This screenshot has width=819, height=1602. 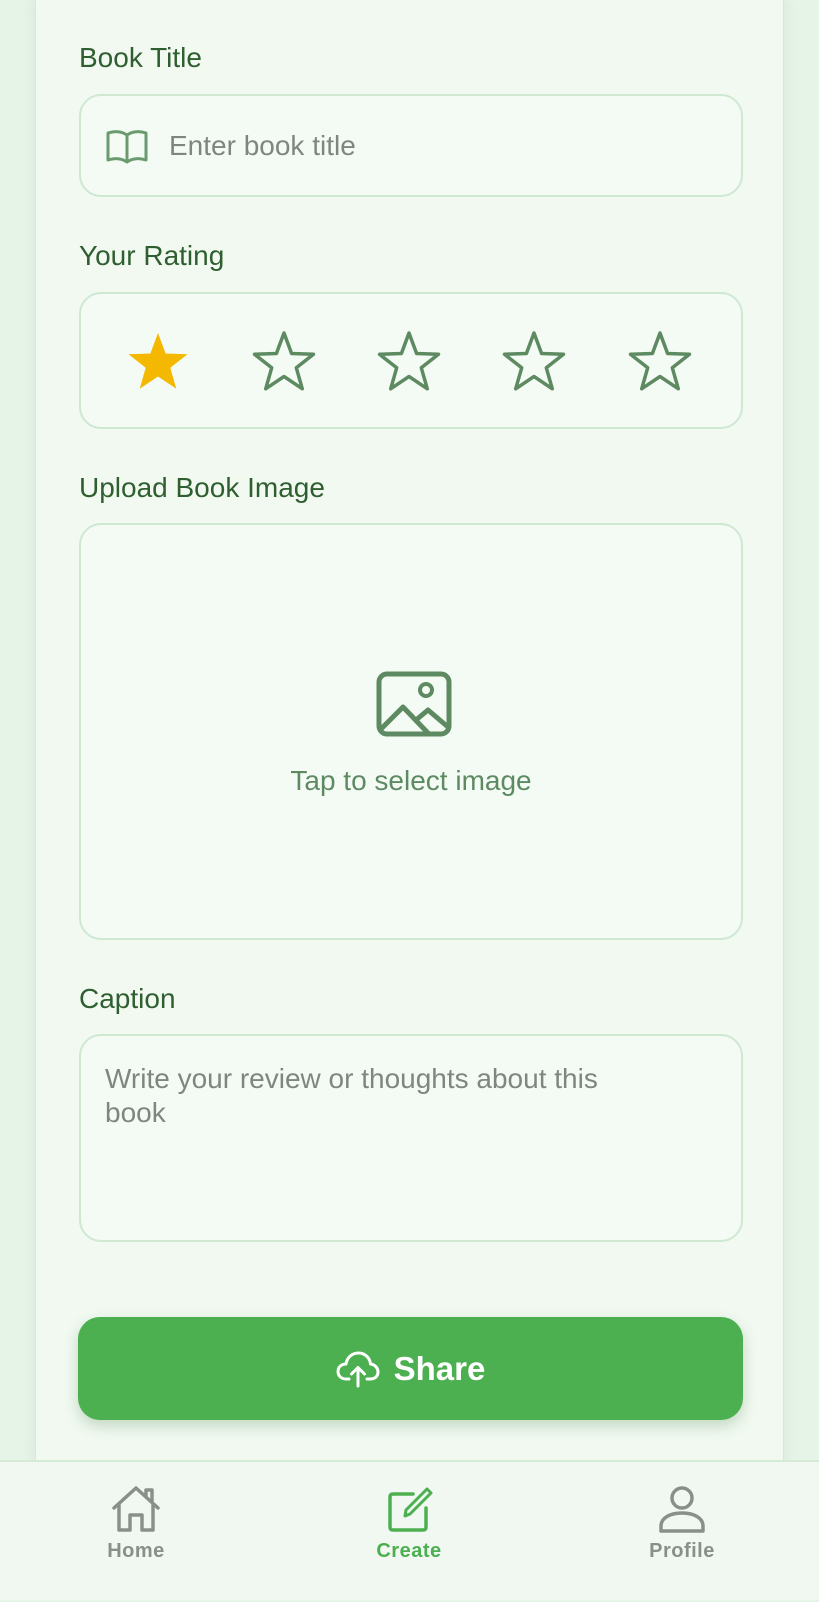 What do you see at coordinates (136, 1509) in the screenshot?
I see `home-icon` at bounding box center [136, 1509].